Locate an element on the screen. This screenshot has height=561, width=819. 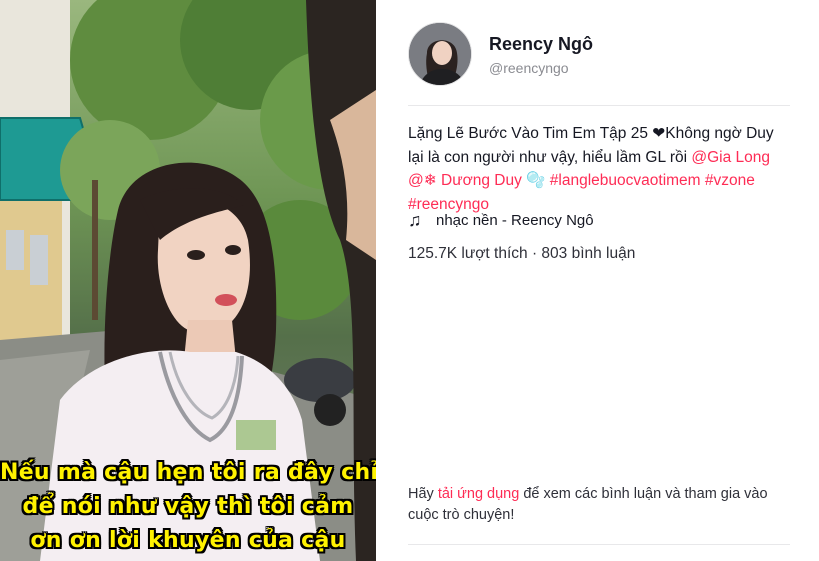
mention-link: @Gia Long is located at coordinates (730, 157).